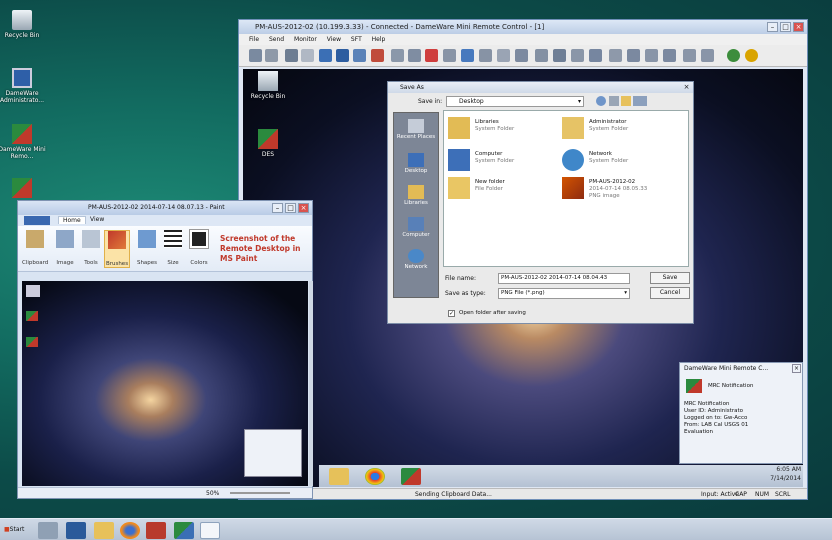 This screenshot has height=540, width=832. Describe the element at coordinates (72, 220) in the screenshot. I see `tab-home: Home` at that location.